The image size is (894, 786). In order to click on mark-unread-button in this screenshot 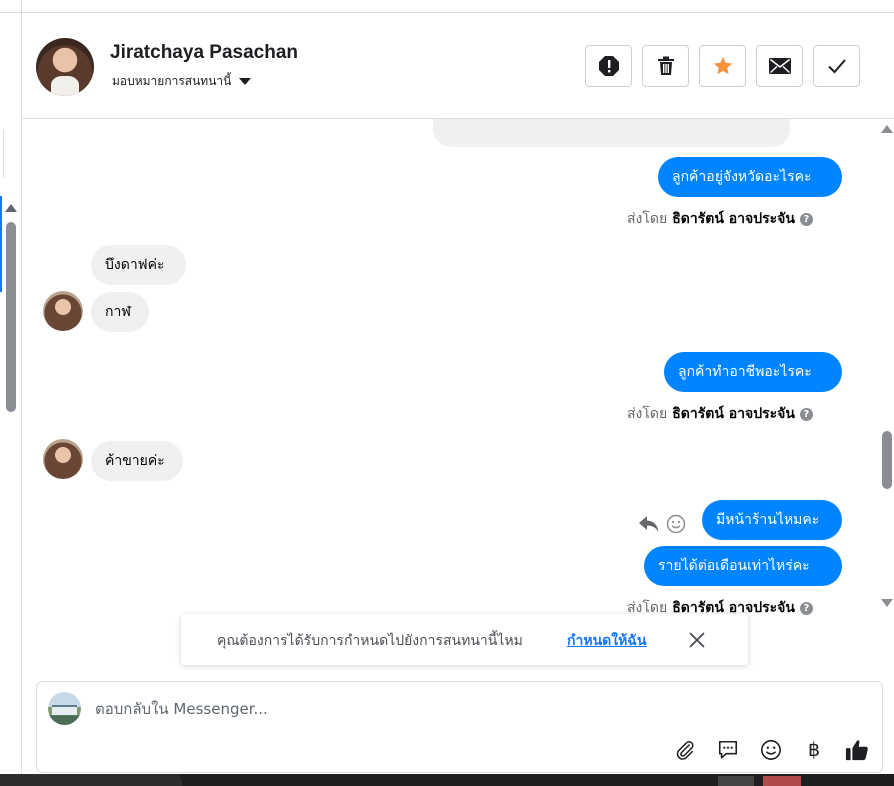, I will do `click(779, 66)`.